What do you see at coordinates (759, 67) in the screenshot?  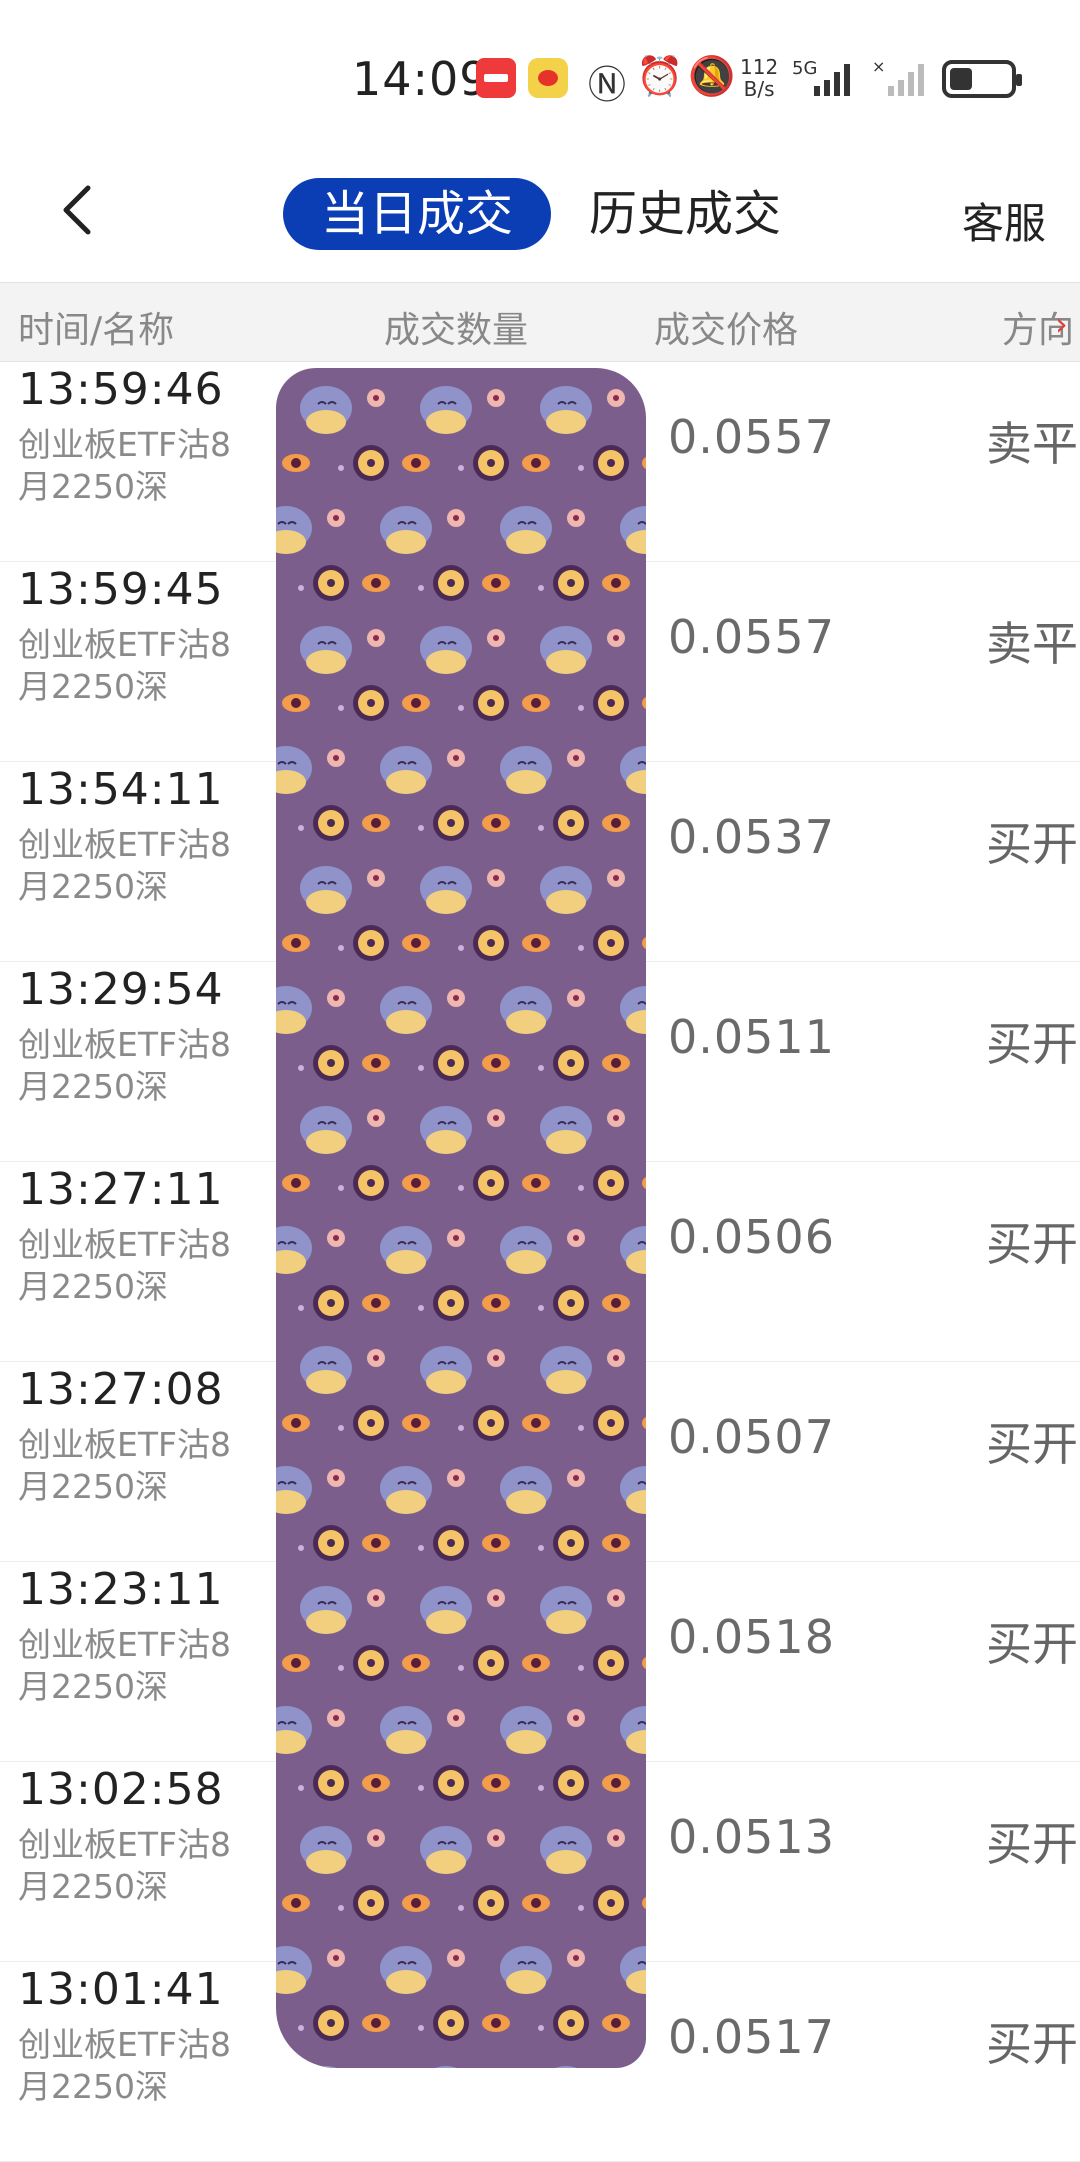 I see `net-speed-value: 112` at bounding box center [759, 67].